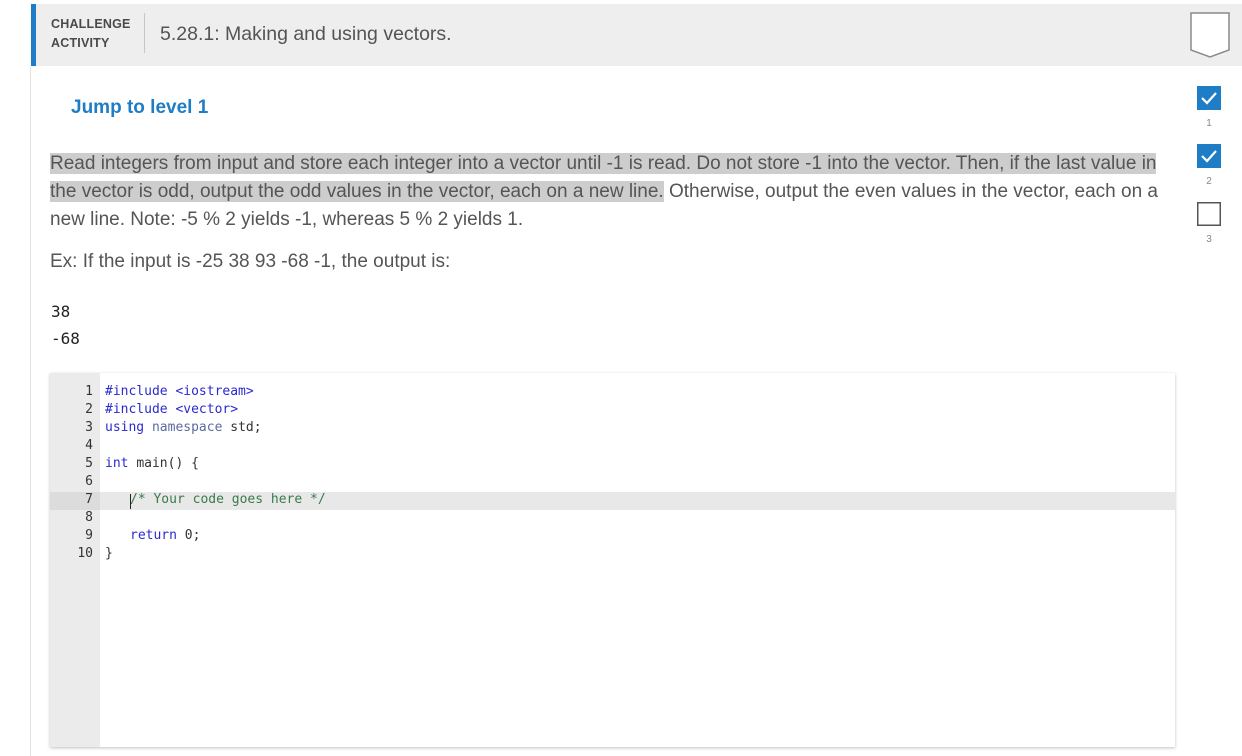 The width and height of the screenshot is (1242, 756). Describe the element at coordinates (80, 43) in the screenshot. I see `challenge-label-line2: ACTIVITY` at that location.